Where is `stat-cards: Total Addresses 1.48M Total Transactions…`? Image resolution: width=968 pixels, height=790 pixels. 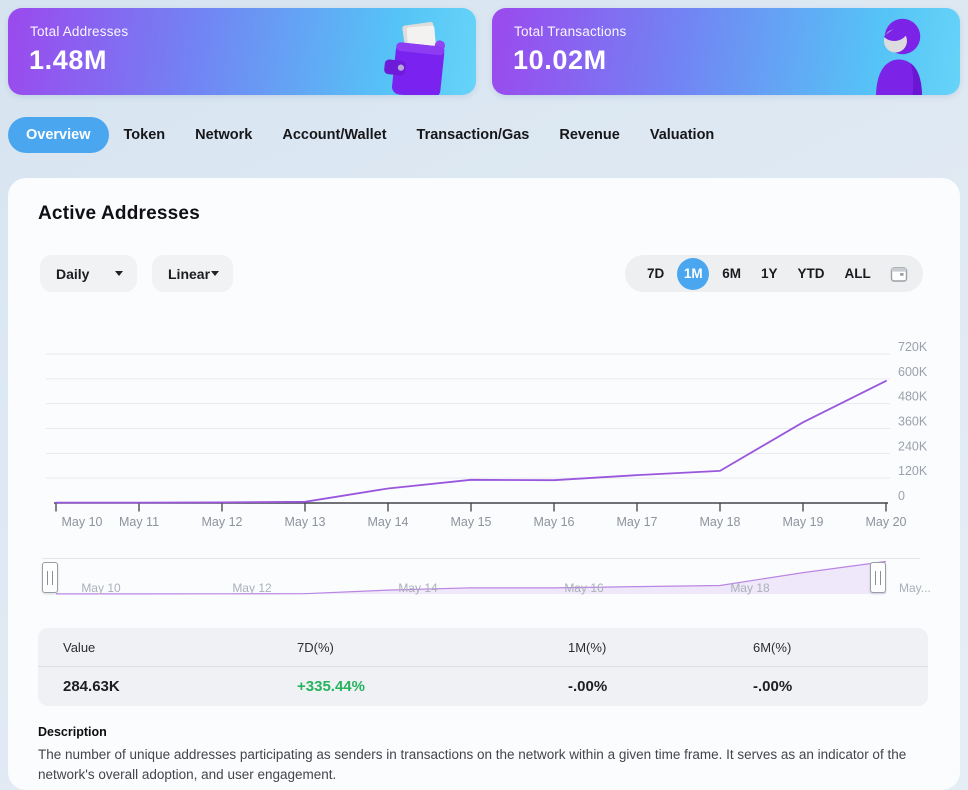
stat-cards: Total Addresses 1.48M Total Transactions… is located at coordinates (484, 51).